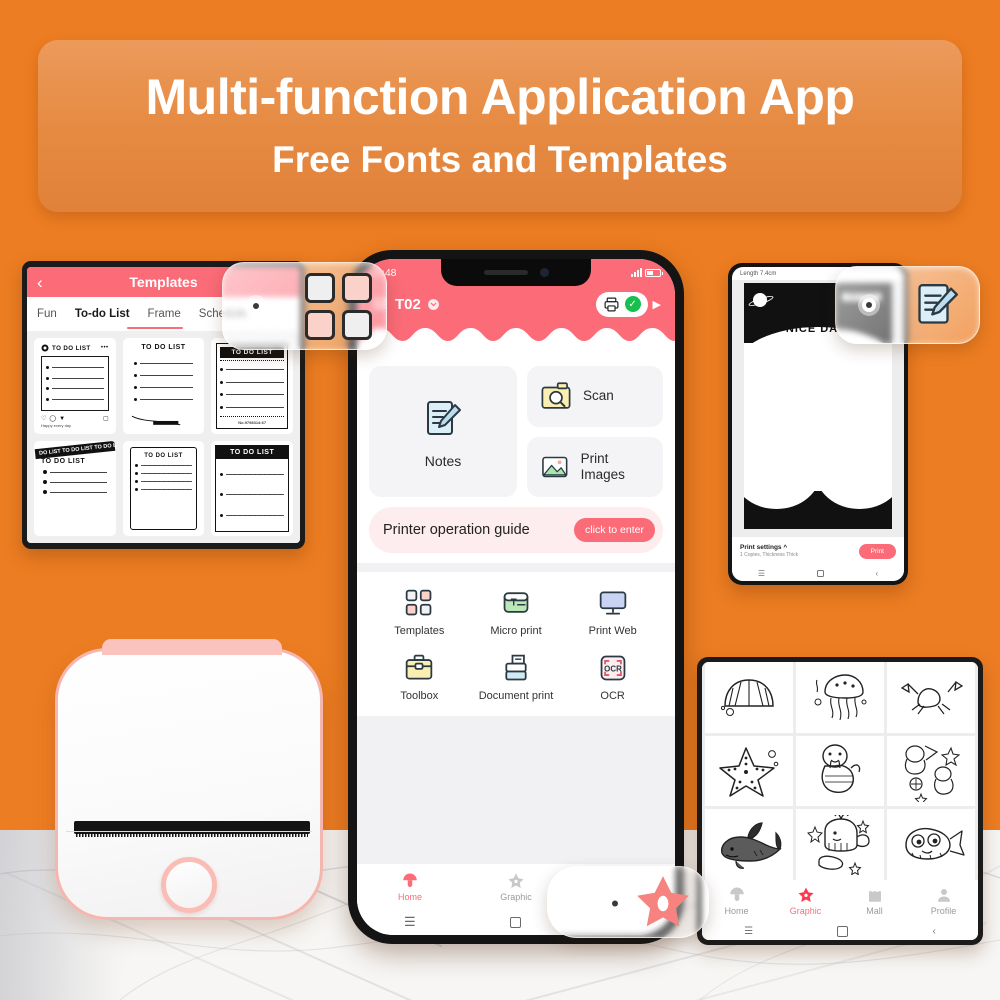 The image size is (1000, 1000). I want to click on graphic-walrus, so click(840, 771).